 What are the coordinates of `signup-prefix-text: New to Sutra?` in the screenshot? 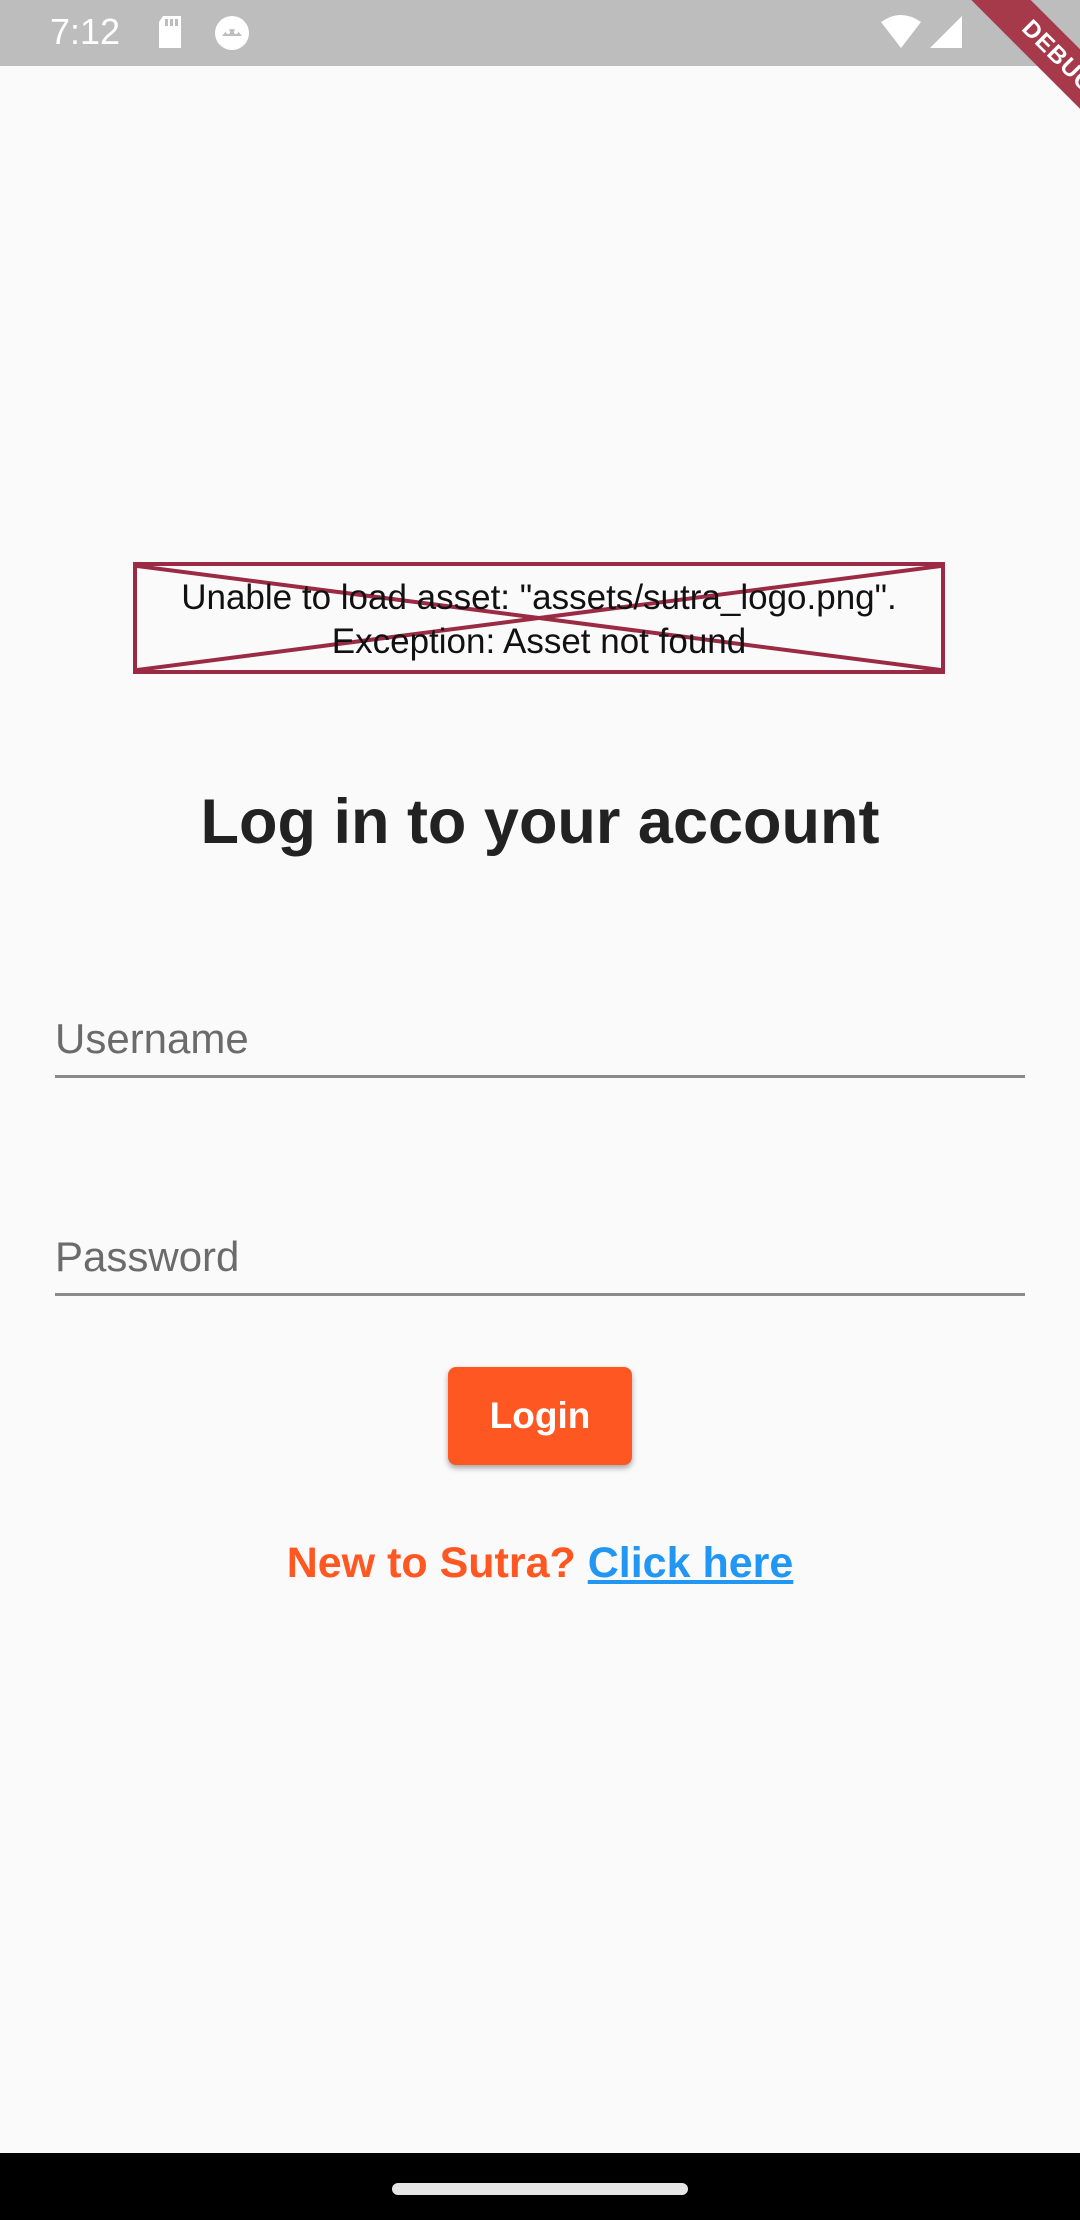 It's located at (431, 1563).